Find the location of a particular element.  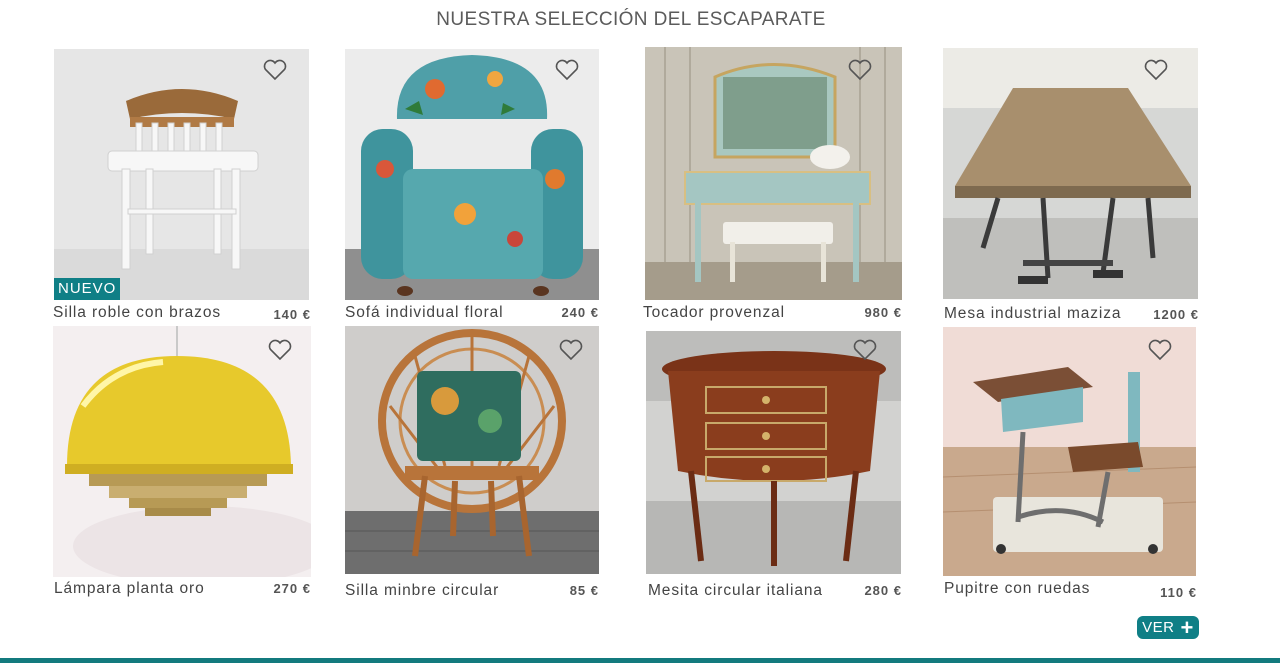

product-image-wicker-chair is located at coordinates (472, 450).